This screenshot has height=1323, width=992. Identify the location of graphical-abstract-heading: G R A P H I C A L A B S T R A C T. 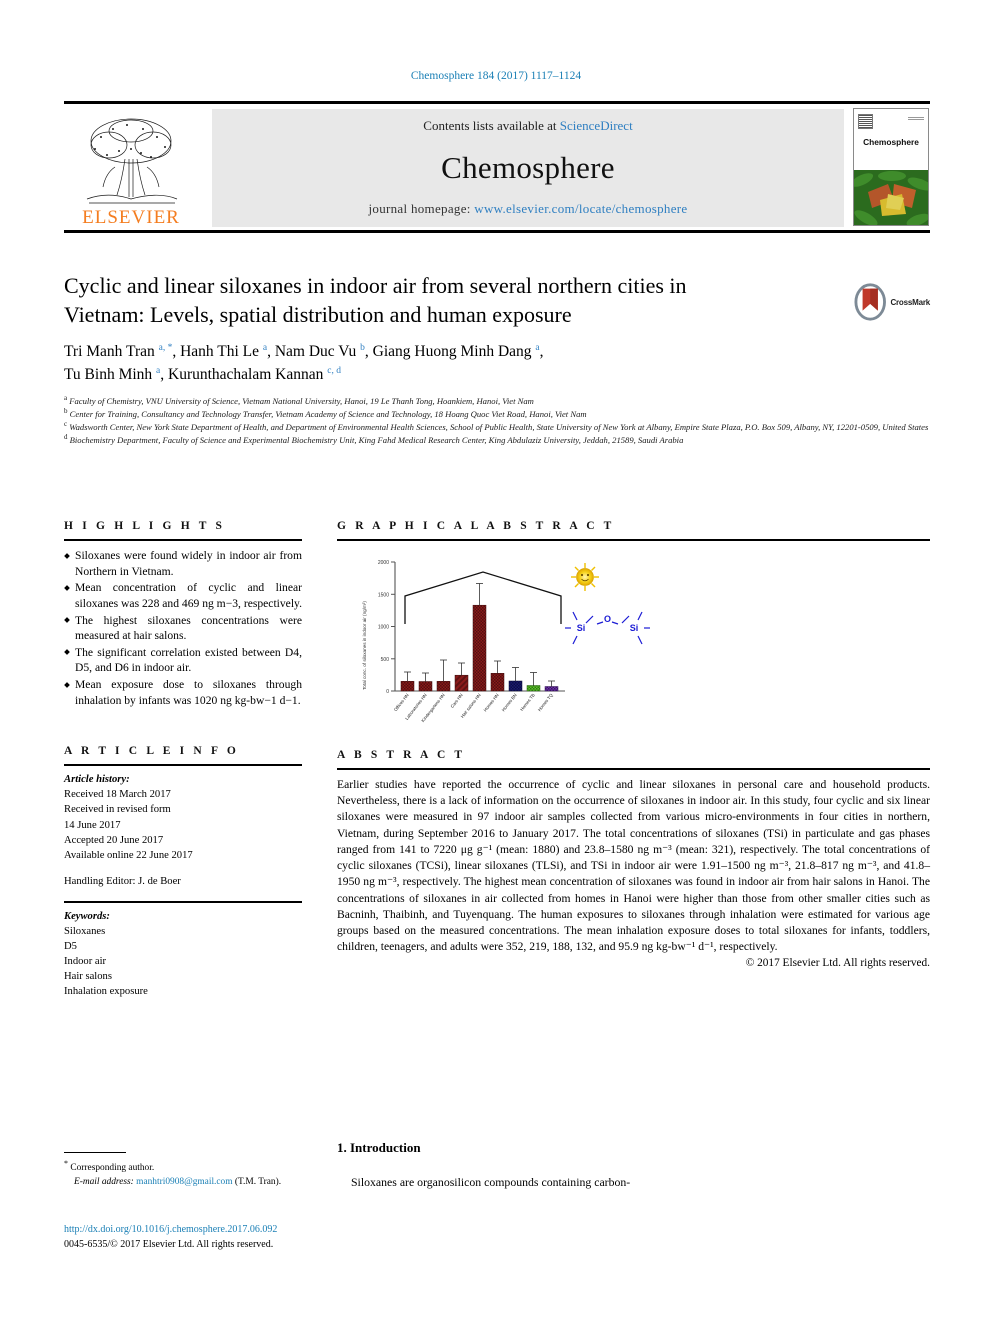
(476, 526).